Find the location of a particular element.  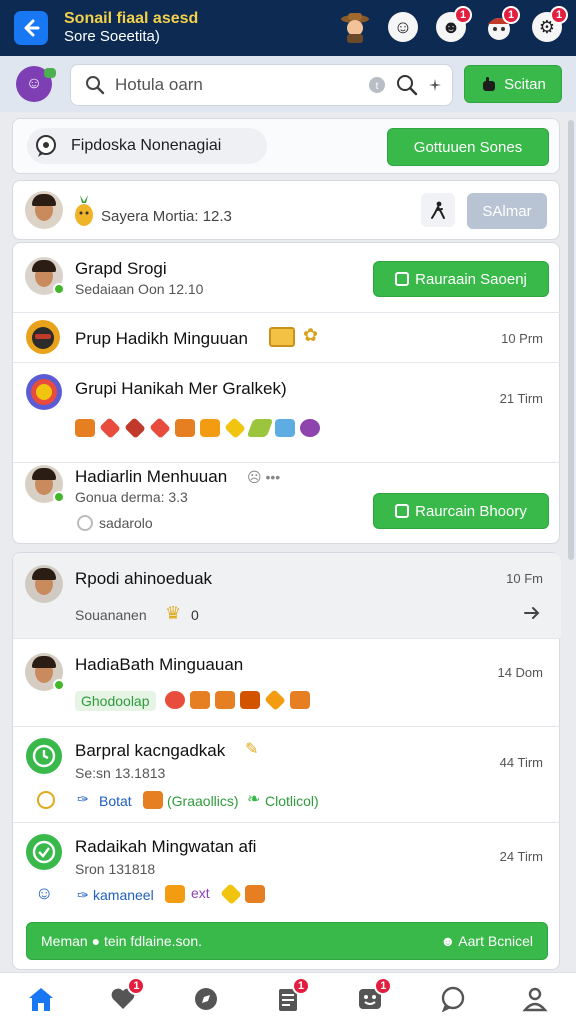

cowboy-mascot-icon is located at coordinates (355, 28).